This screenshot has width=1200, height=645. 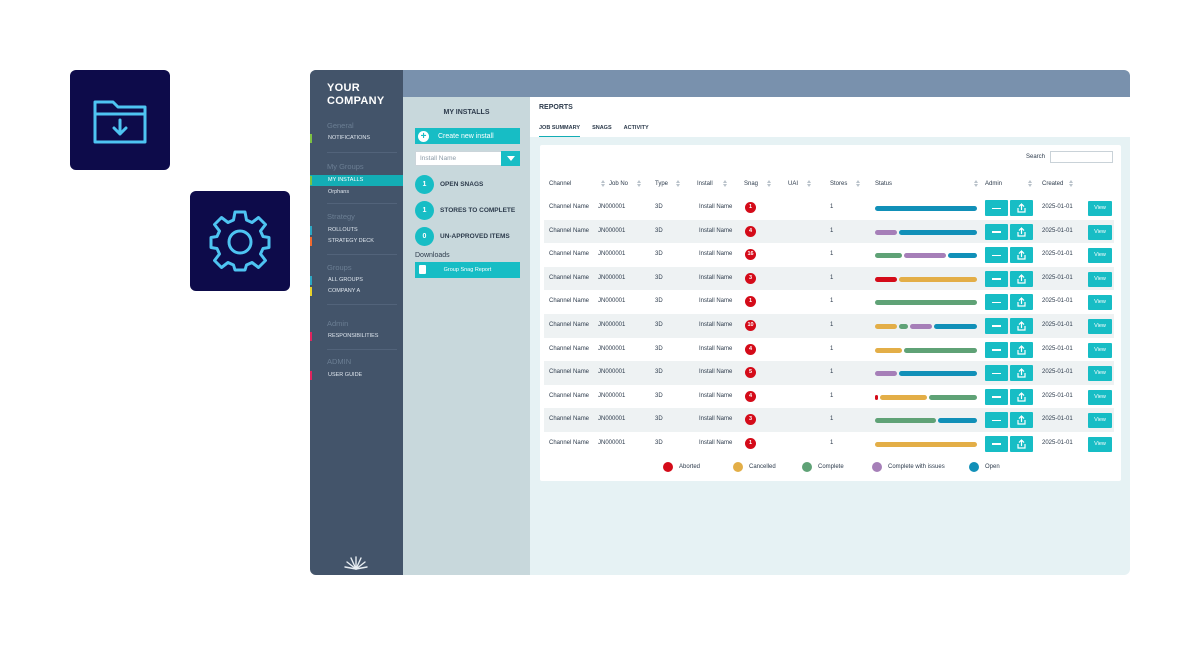 What do you see at coordinates (560, 184) in the screenshot?
I see `column-header-channel: Channel` at bounding box center [560, 184].